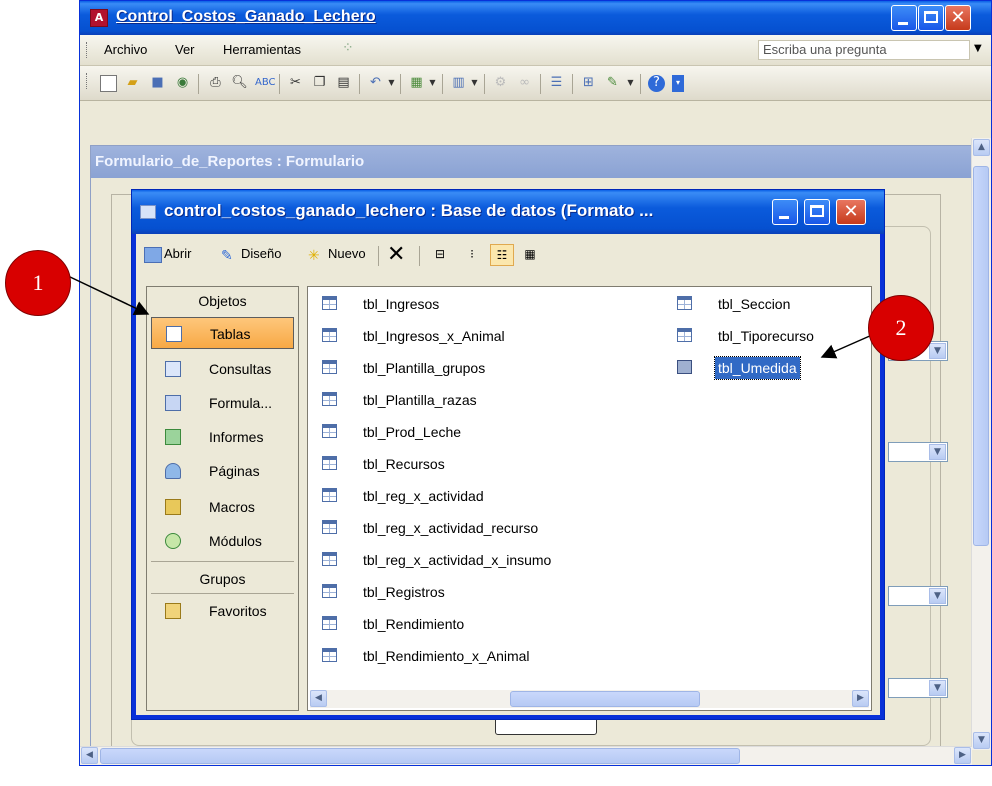  What do you see at coordinates (222, 437) in the screenshot?
I see `object-reports: Informes` at bounding box center [222, 437].